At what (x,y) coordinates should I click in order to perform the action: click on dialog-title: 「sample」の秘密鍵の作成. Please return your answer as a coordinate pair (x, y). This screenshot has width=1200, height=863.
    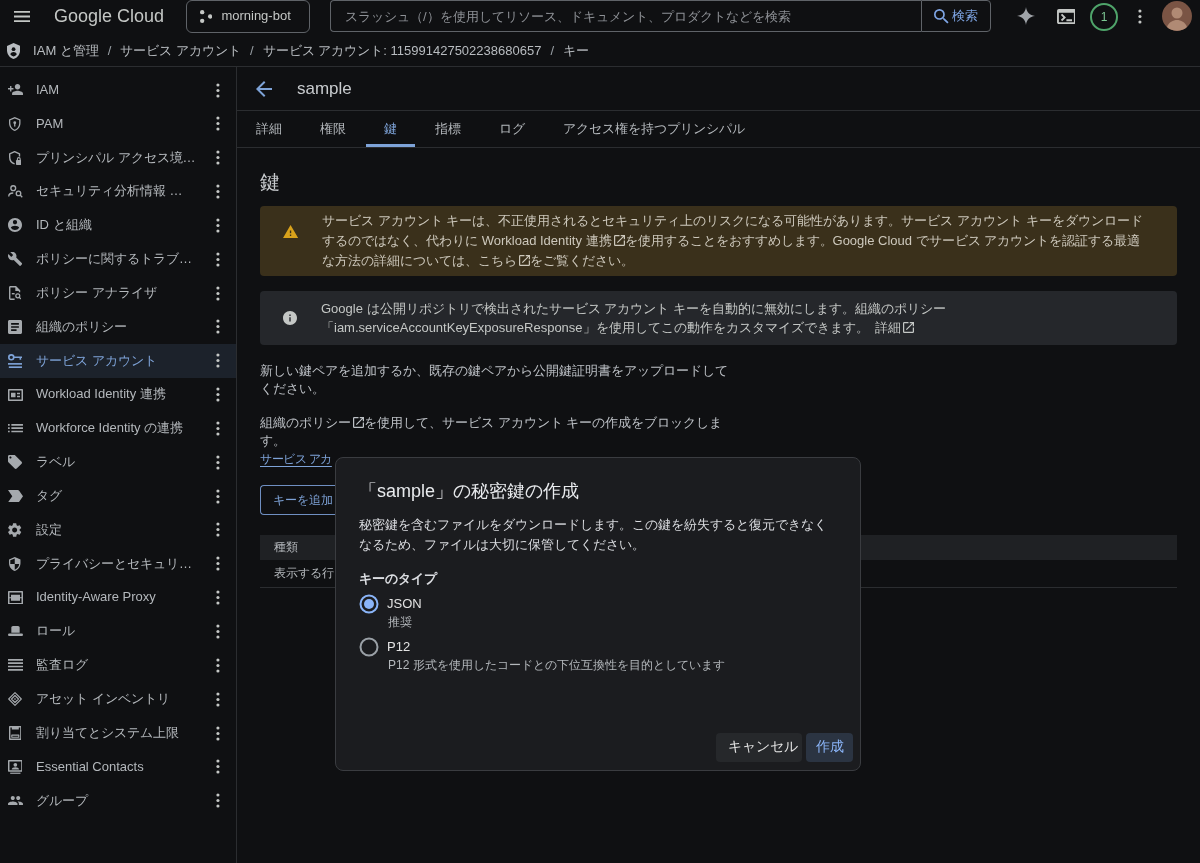
    Looking at the image, I should click on (470, 491).